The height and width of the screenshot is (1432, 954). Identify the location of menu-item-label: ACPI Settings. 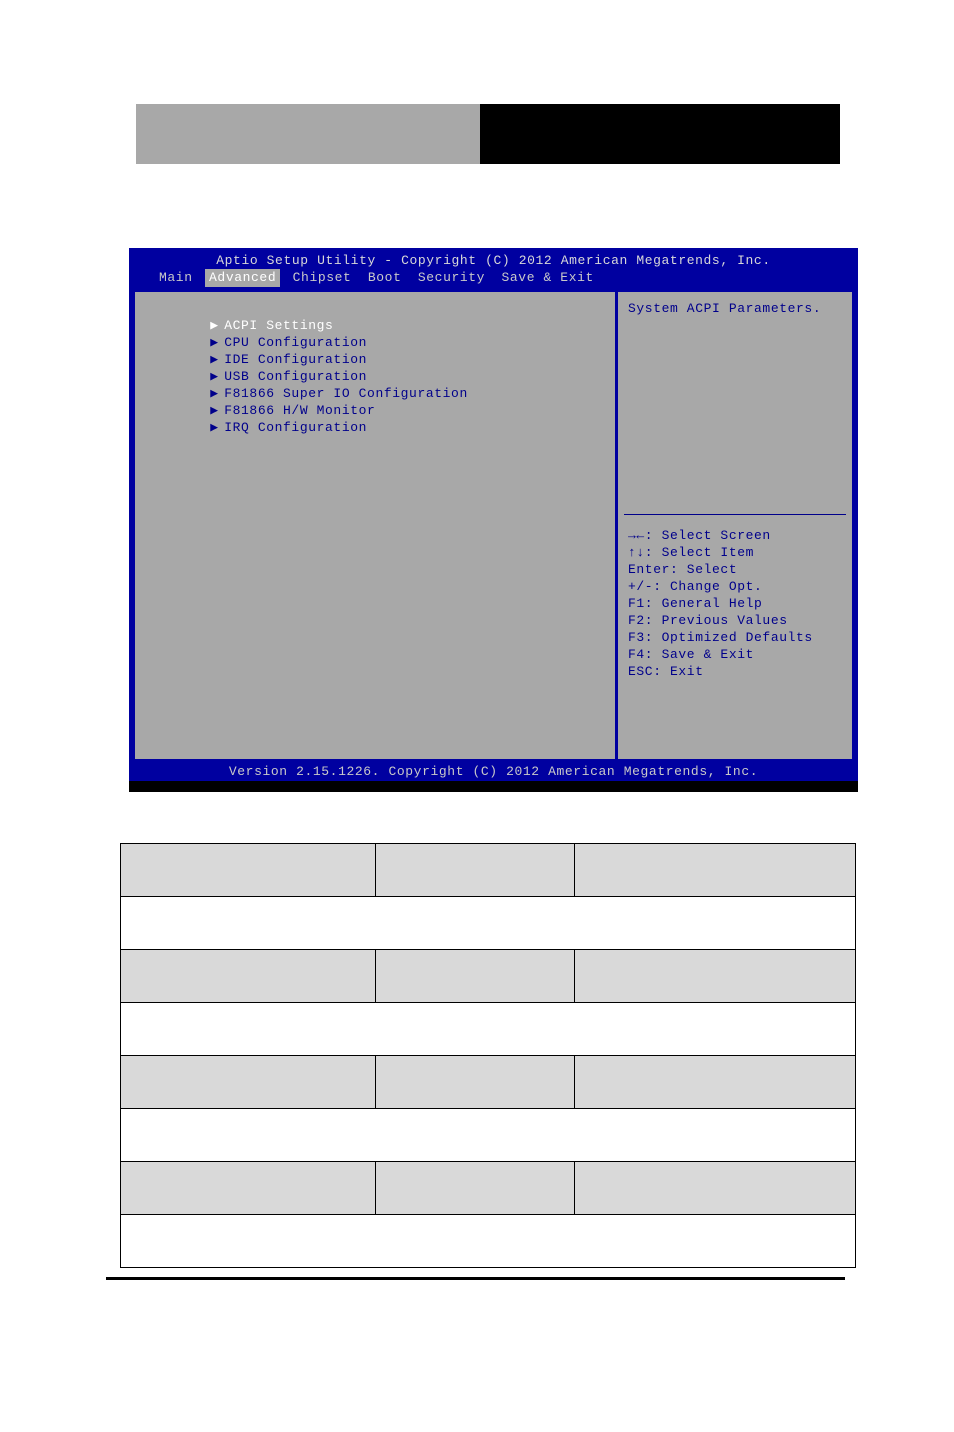
(279, 325).